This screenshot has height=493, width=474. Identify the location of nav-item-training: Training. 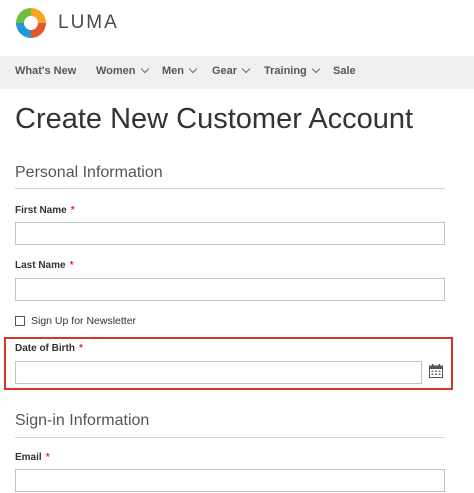
(292, 70).